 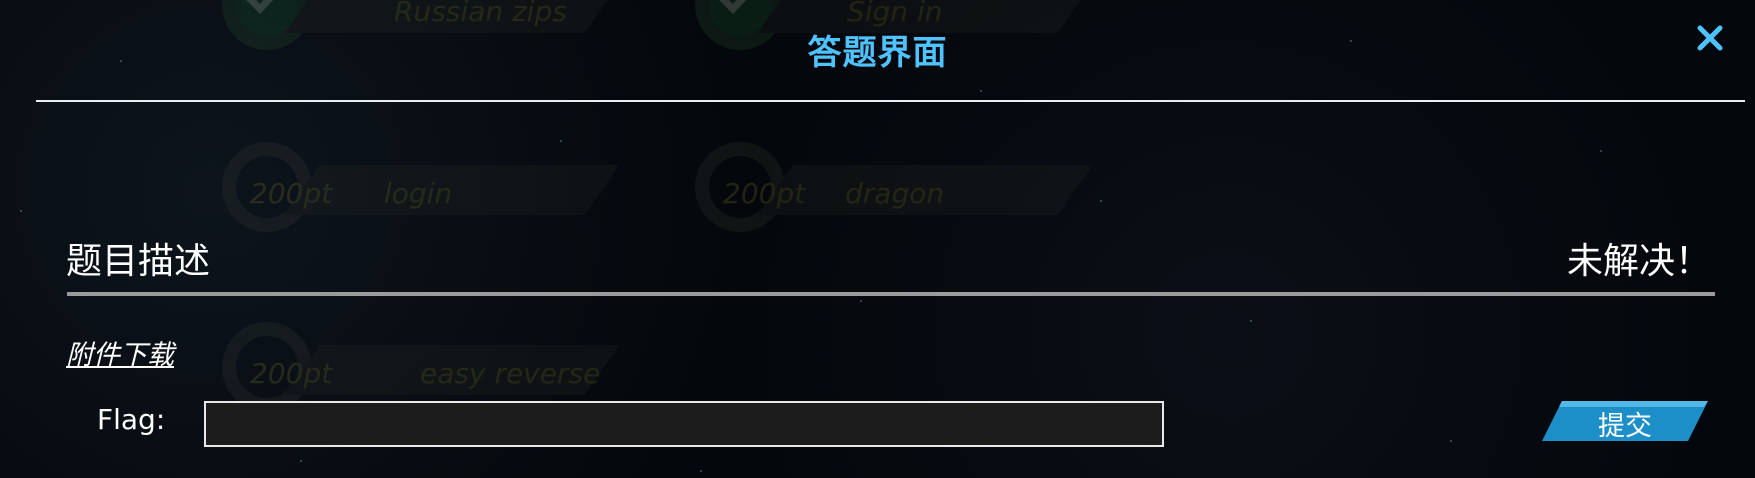 I want to click on challenge-name: easy reverse, so click(x=510, y=373).